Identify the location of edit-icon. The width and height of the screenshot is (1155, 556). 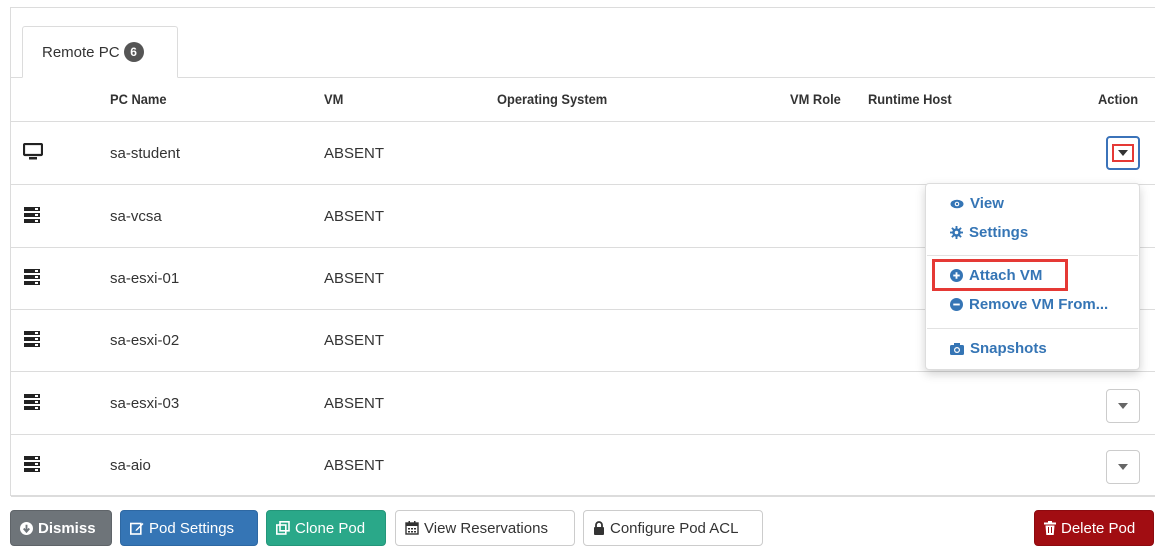
(137, 528).